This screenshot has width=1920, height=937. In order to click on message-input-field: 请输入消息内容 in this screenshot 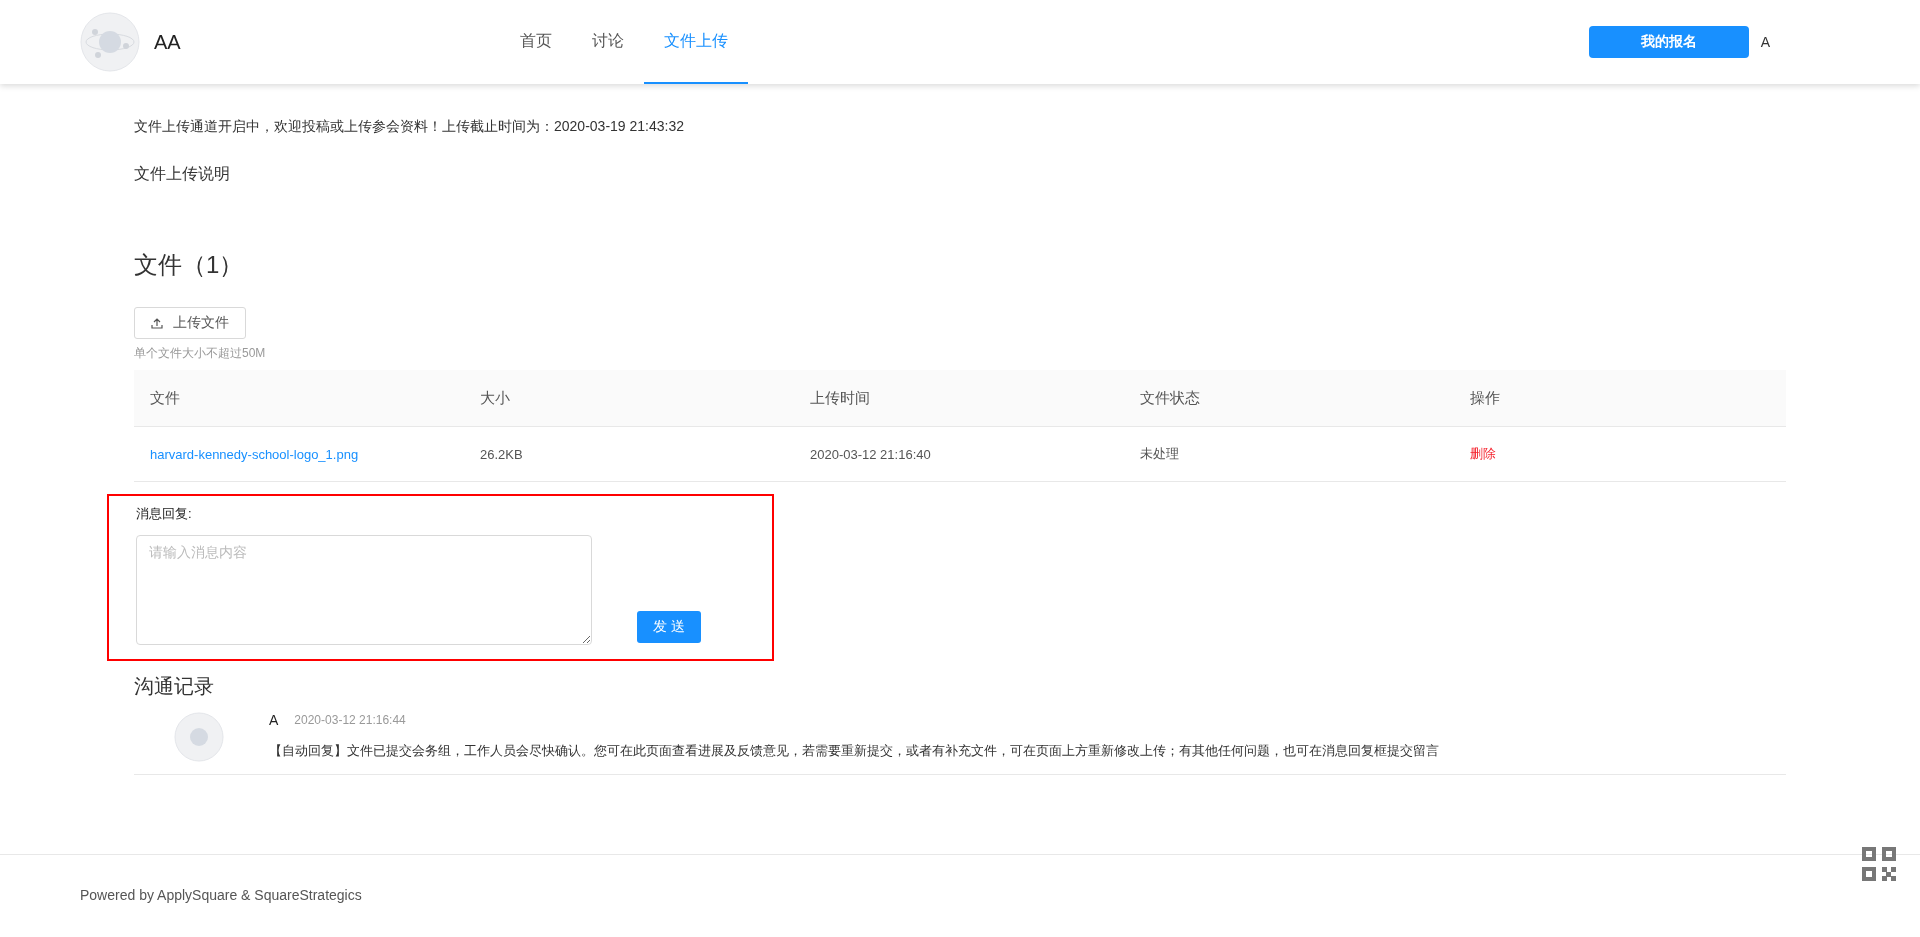, I will do `click(364, 590)`.